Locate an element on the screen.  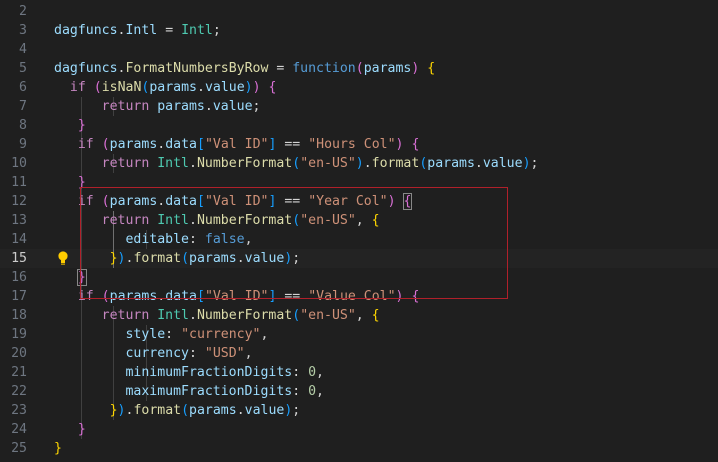
code-line: 22 maximumFractionDigits: 0, is located at coordinates (359, 391).